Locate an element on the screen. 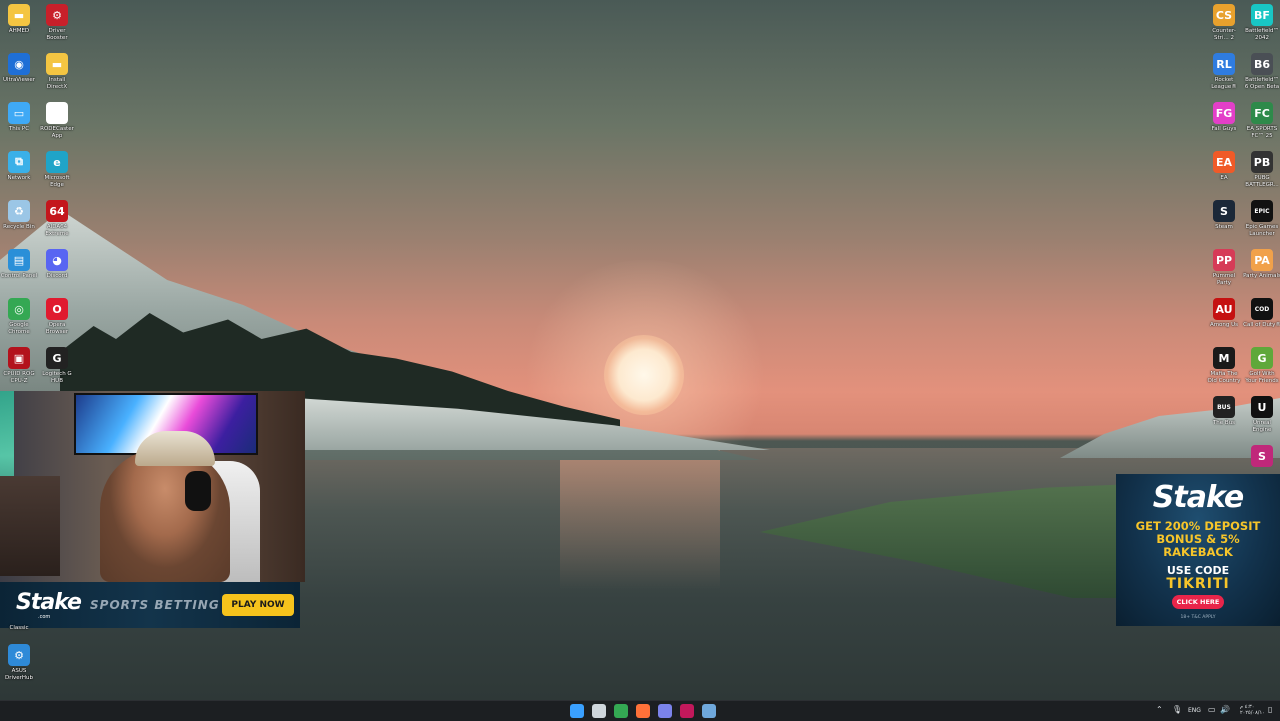 The width and height of the screenshot is (1280, 721). desktop-icon: FG Fall Guys is located at coordinates (1224, 115).